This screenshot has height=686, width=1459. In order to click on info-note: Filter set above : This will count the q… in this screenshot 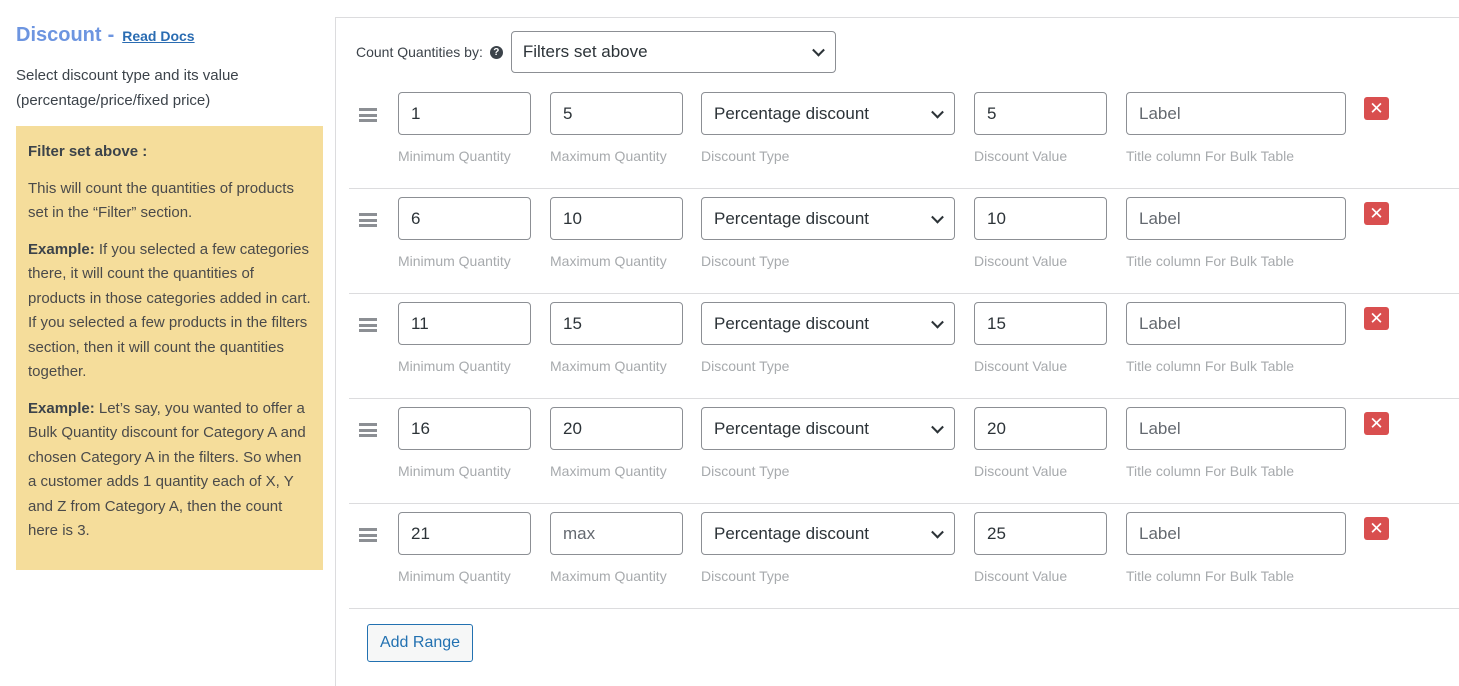, I will do `click(169, 348)`.